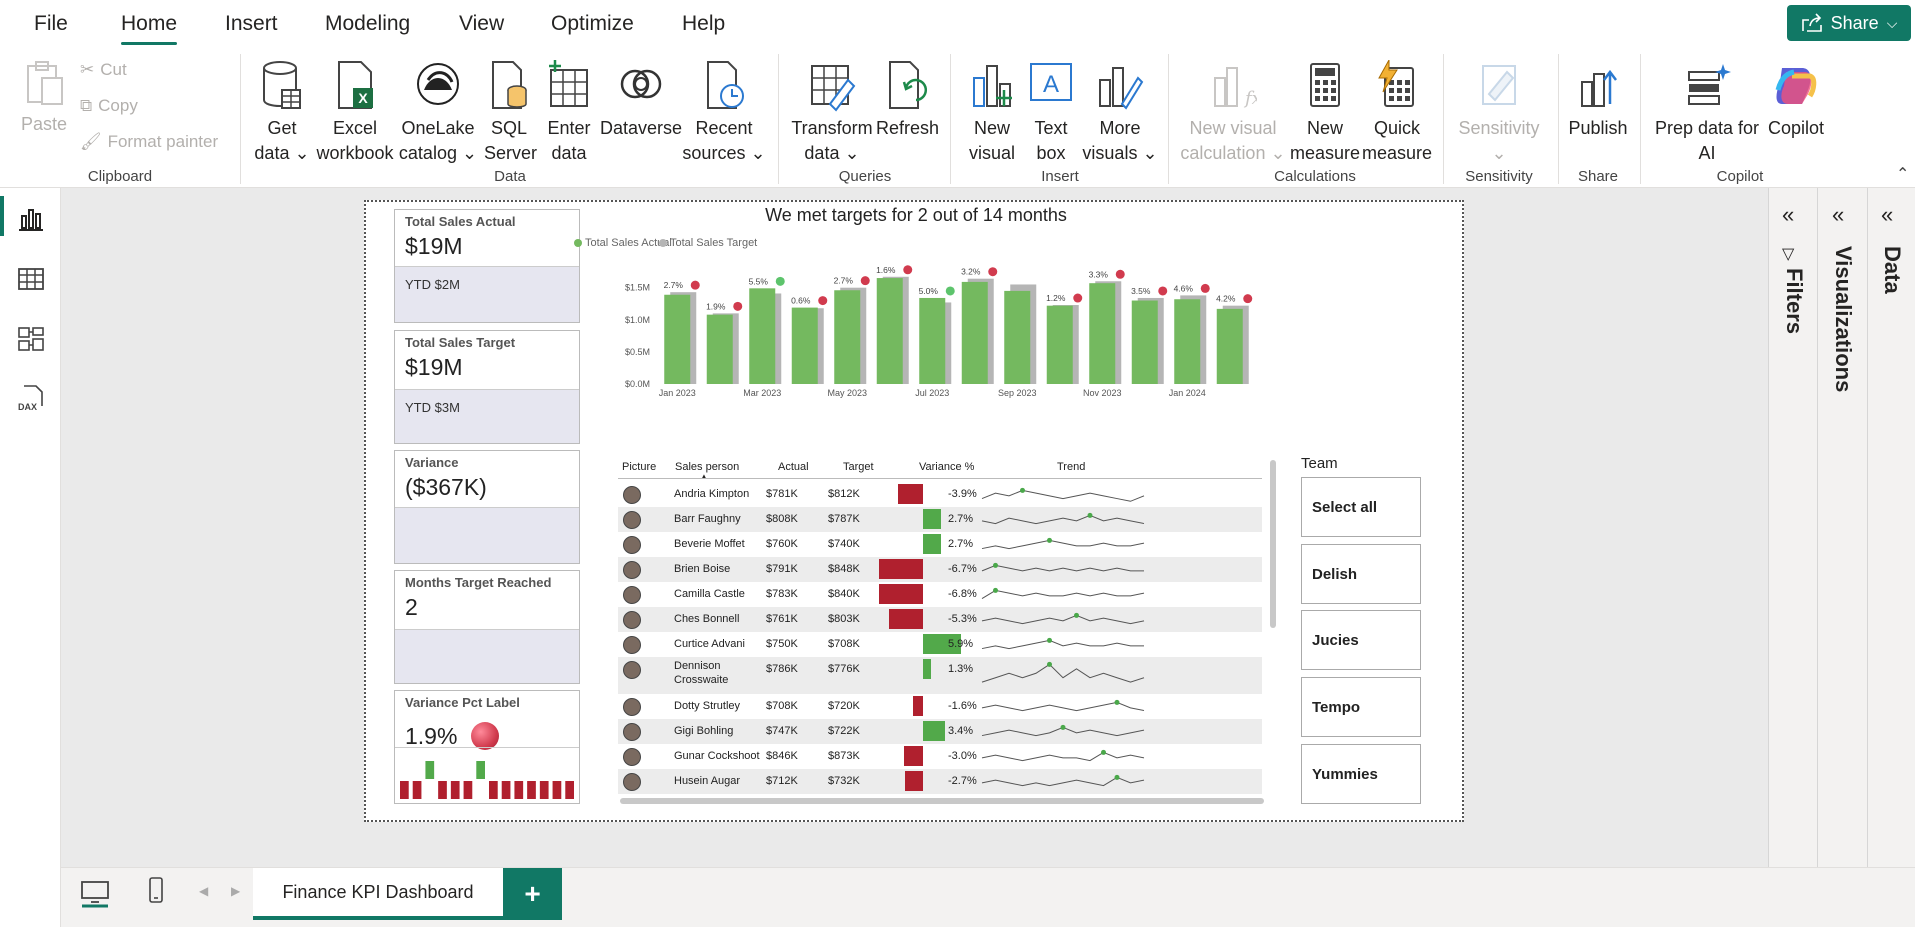 The image size is (1915, 927). What do you see at coordinates (367, 24) in the screenshot?
I see `menu-modeling: Modeling` at bounding box center [367, 24].